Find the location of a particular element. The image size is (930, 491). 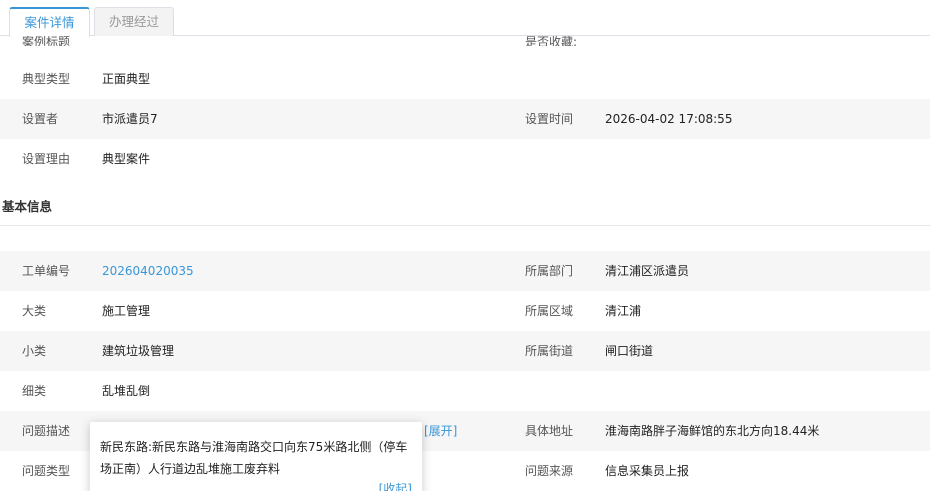

clipped-row: 案例标题 是否收藏: is located at coordinates (465, 41).